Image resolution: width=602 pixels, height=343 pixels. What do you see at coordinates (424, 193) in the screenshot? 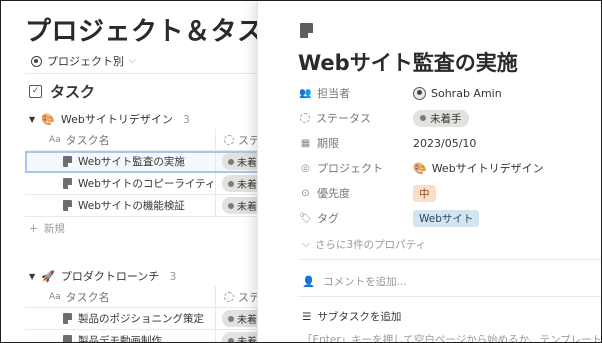
I see `priority-badge: 中` at bounding box center [424, 193].